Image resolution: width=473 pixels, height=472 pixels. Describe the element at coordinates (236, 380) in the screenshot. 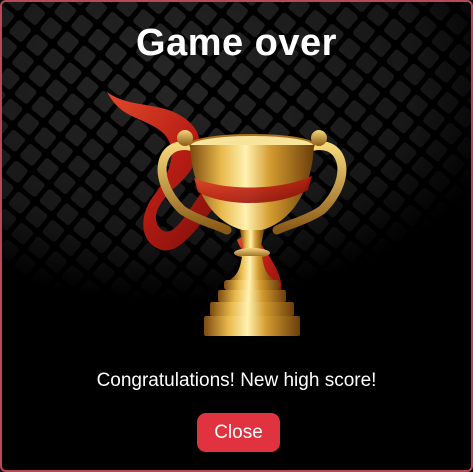

I see `high-score-message: Congratulations! New high score!` at that location.